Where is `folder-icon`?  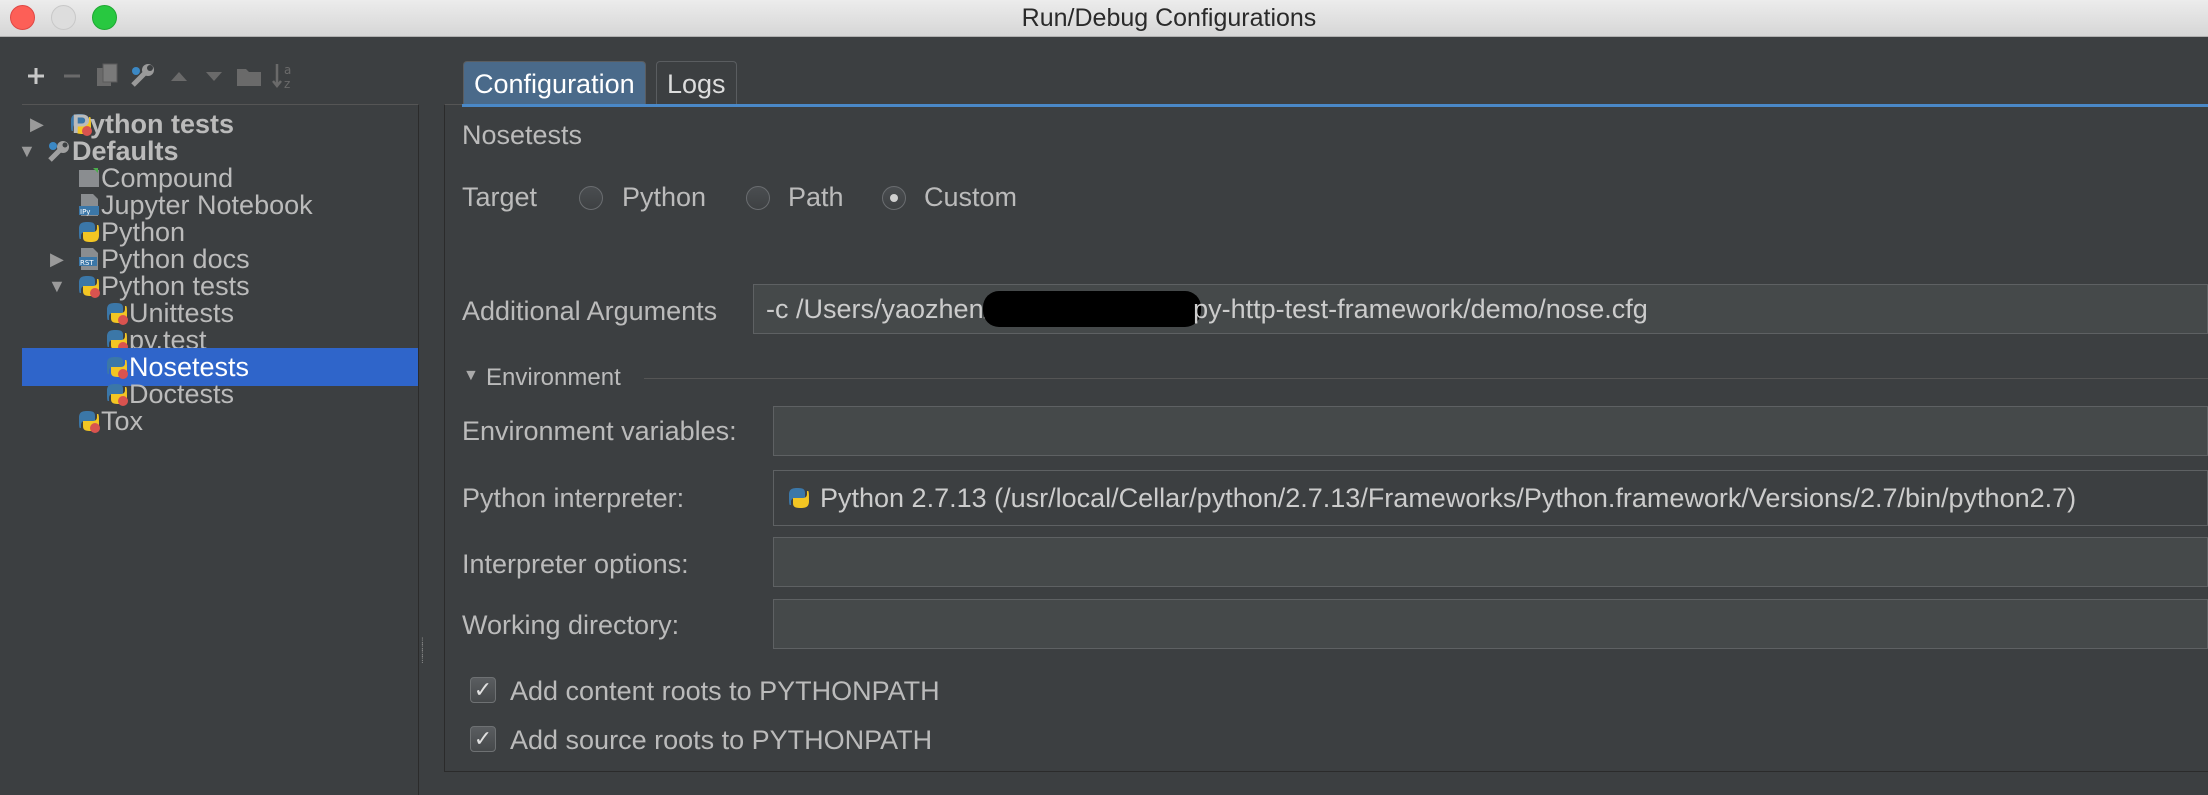
folder-icon is located at coordinates (249, 76).